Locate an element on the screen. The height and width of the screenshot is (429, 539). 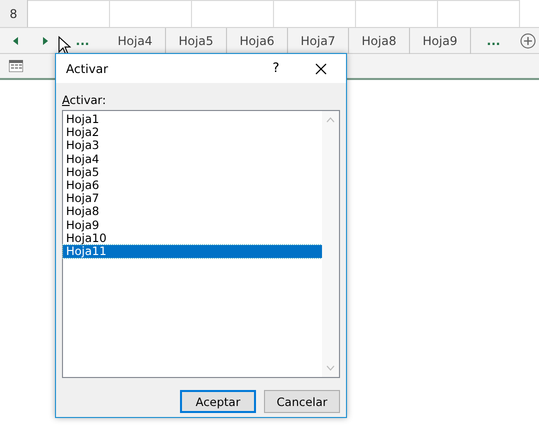
dialog-title: Activar is located at coordinates (88, 69).